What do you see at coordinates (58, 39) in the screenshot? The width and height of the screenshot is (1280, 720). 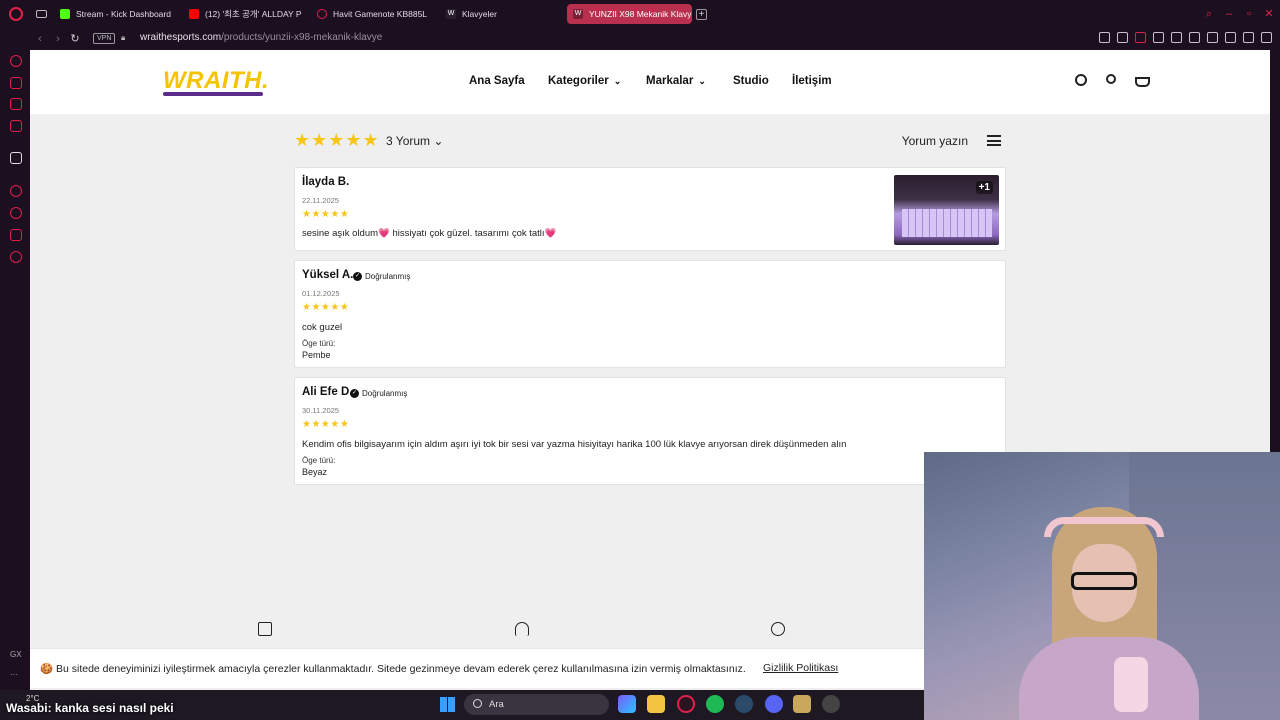 I see `forward-icon: ›` at bounding box center [58, 39].